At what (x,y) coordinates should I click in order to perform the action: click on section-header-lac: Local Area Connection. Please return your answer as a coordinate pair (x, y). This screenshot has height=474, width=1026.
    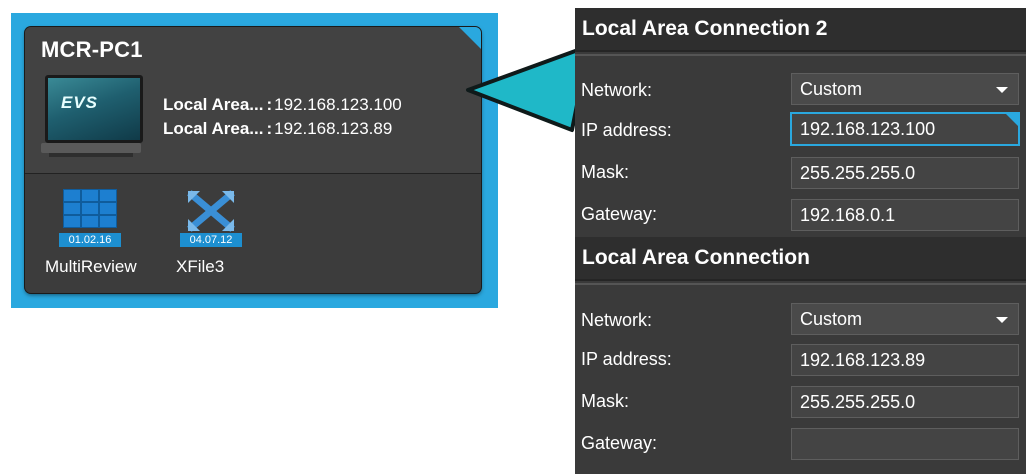
    Looking at the image, I should click on (800, 261).